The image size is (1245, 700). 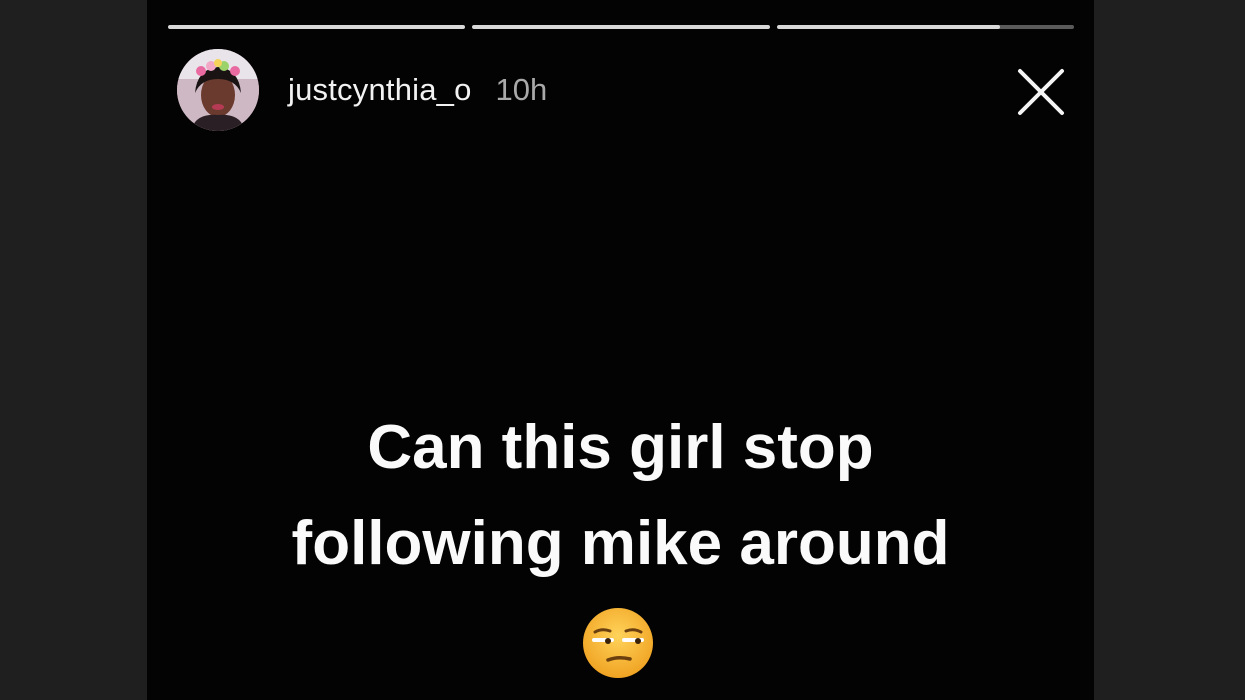 I want to click on story-timestamp: 10h, so click(x=521, y=89).